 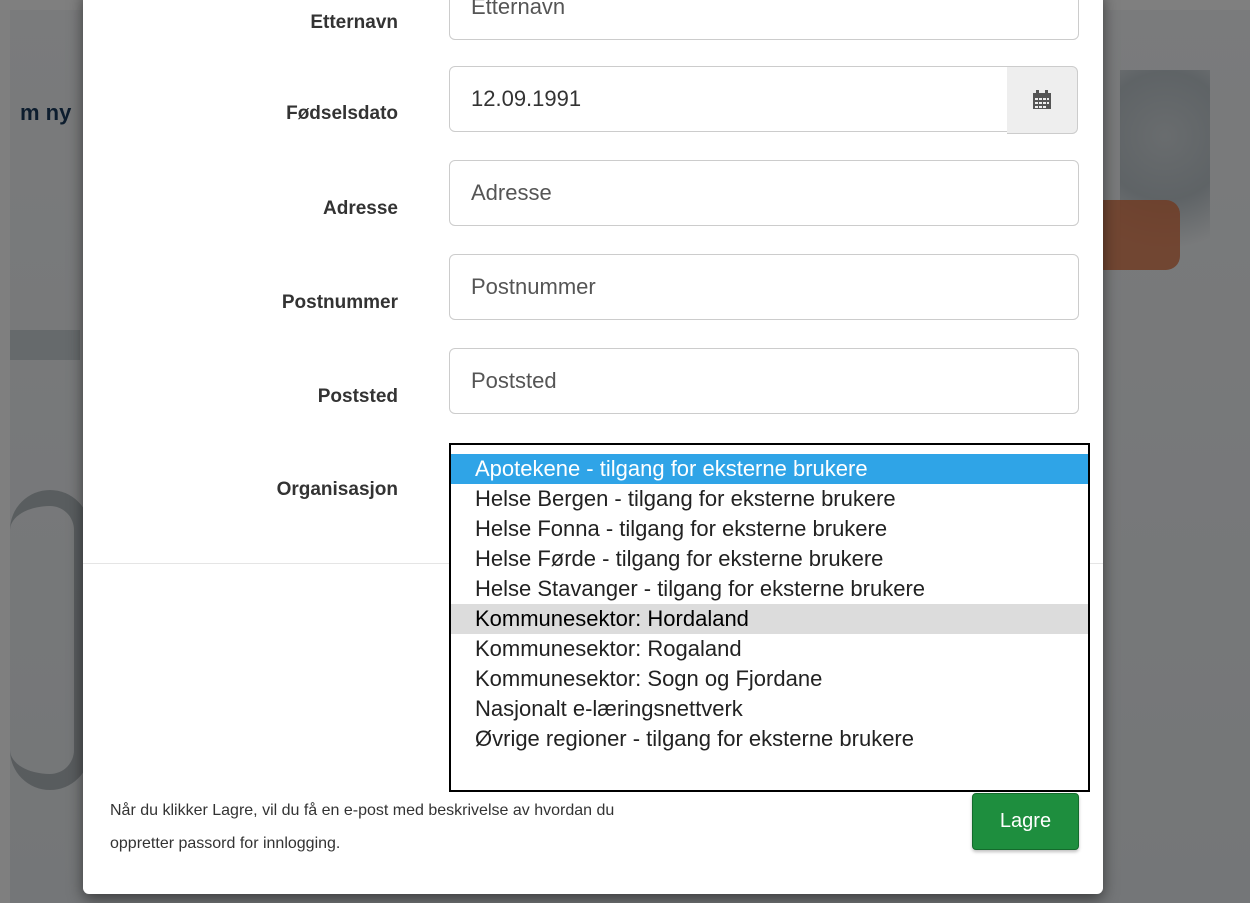 What do you see at coordinates (354, 22) in the screenshot?
I see `etternavn-label: Etternavn` at bounding box center [354, 22].